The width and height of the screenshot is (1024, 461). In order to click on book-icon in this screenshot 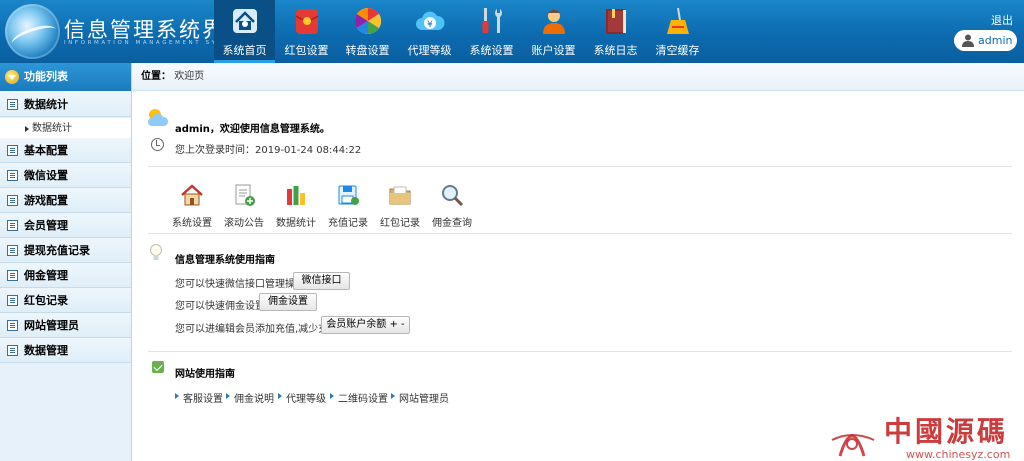, I will do `click(616, 21)`.